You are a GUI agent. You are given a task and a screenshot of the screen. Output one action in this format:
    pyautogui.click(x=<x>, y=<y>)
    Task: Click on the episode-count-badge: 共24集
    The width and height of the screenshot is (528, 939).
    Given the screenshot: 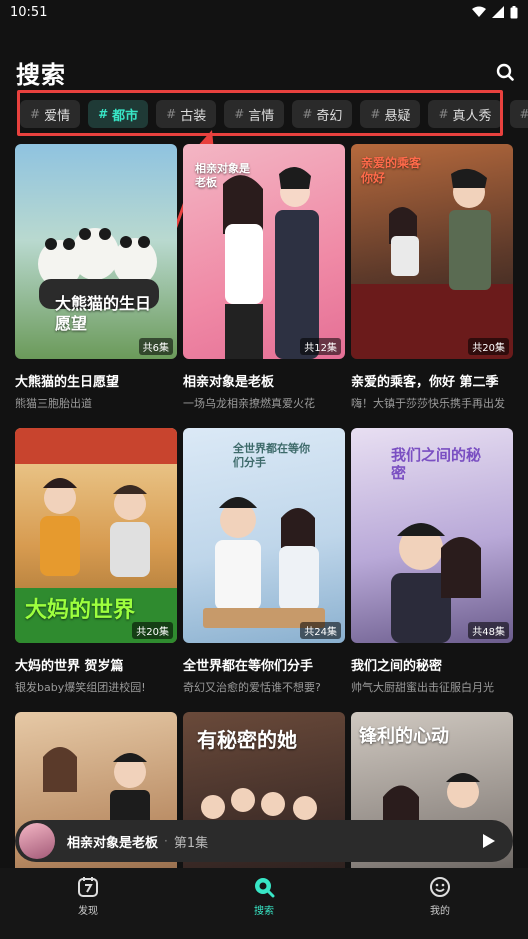 What is the action you would take?
    pyautogui.click(x=320, y=630)
    